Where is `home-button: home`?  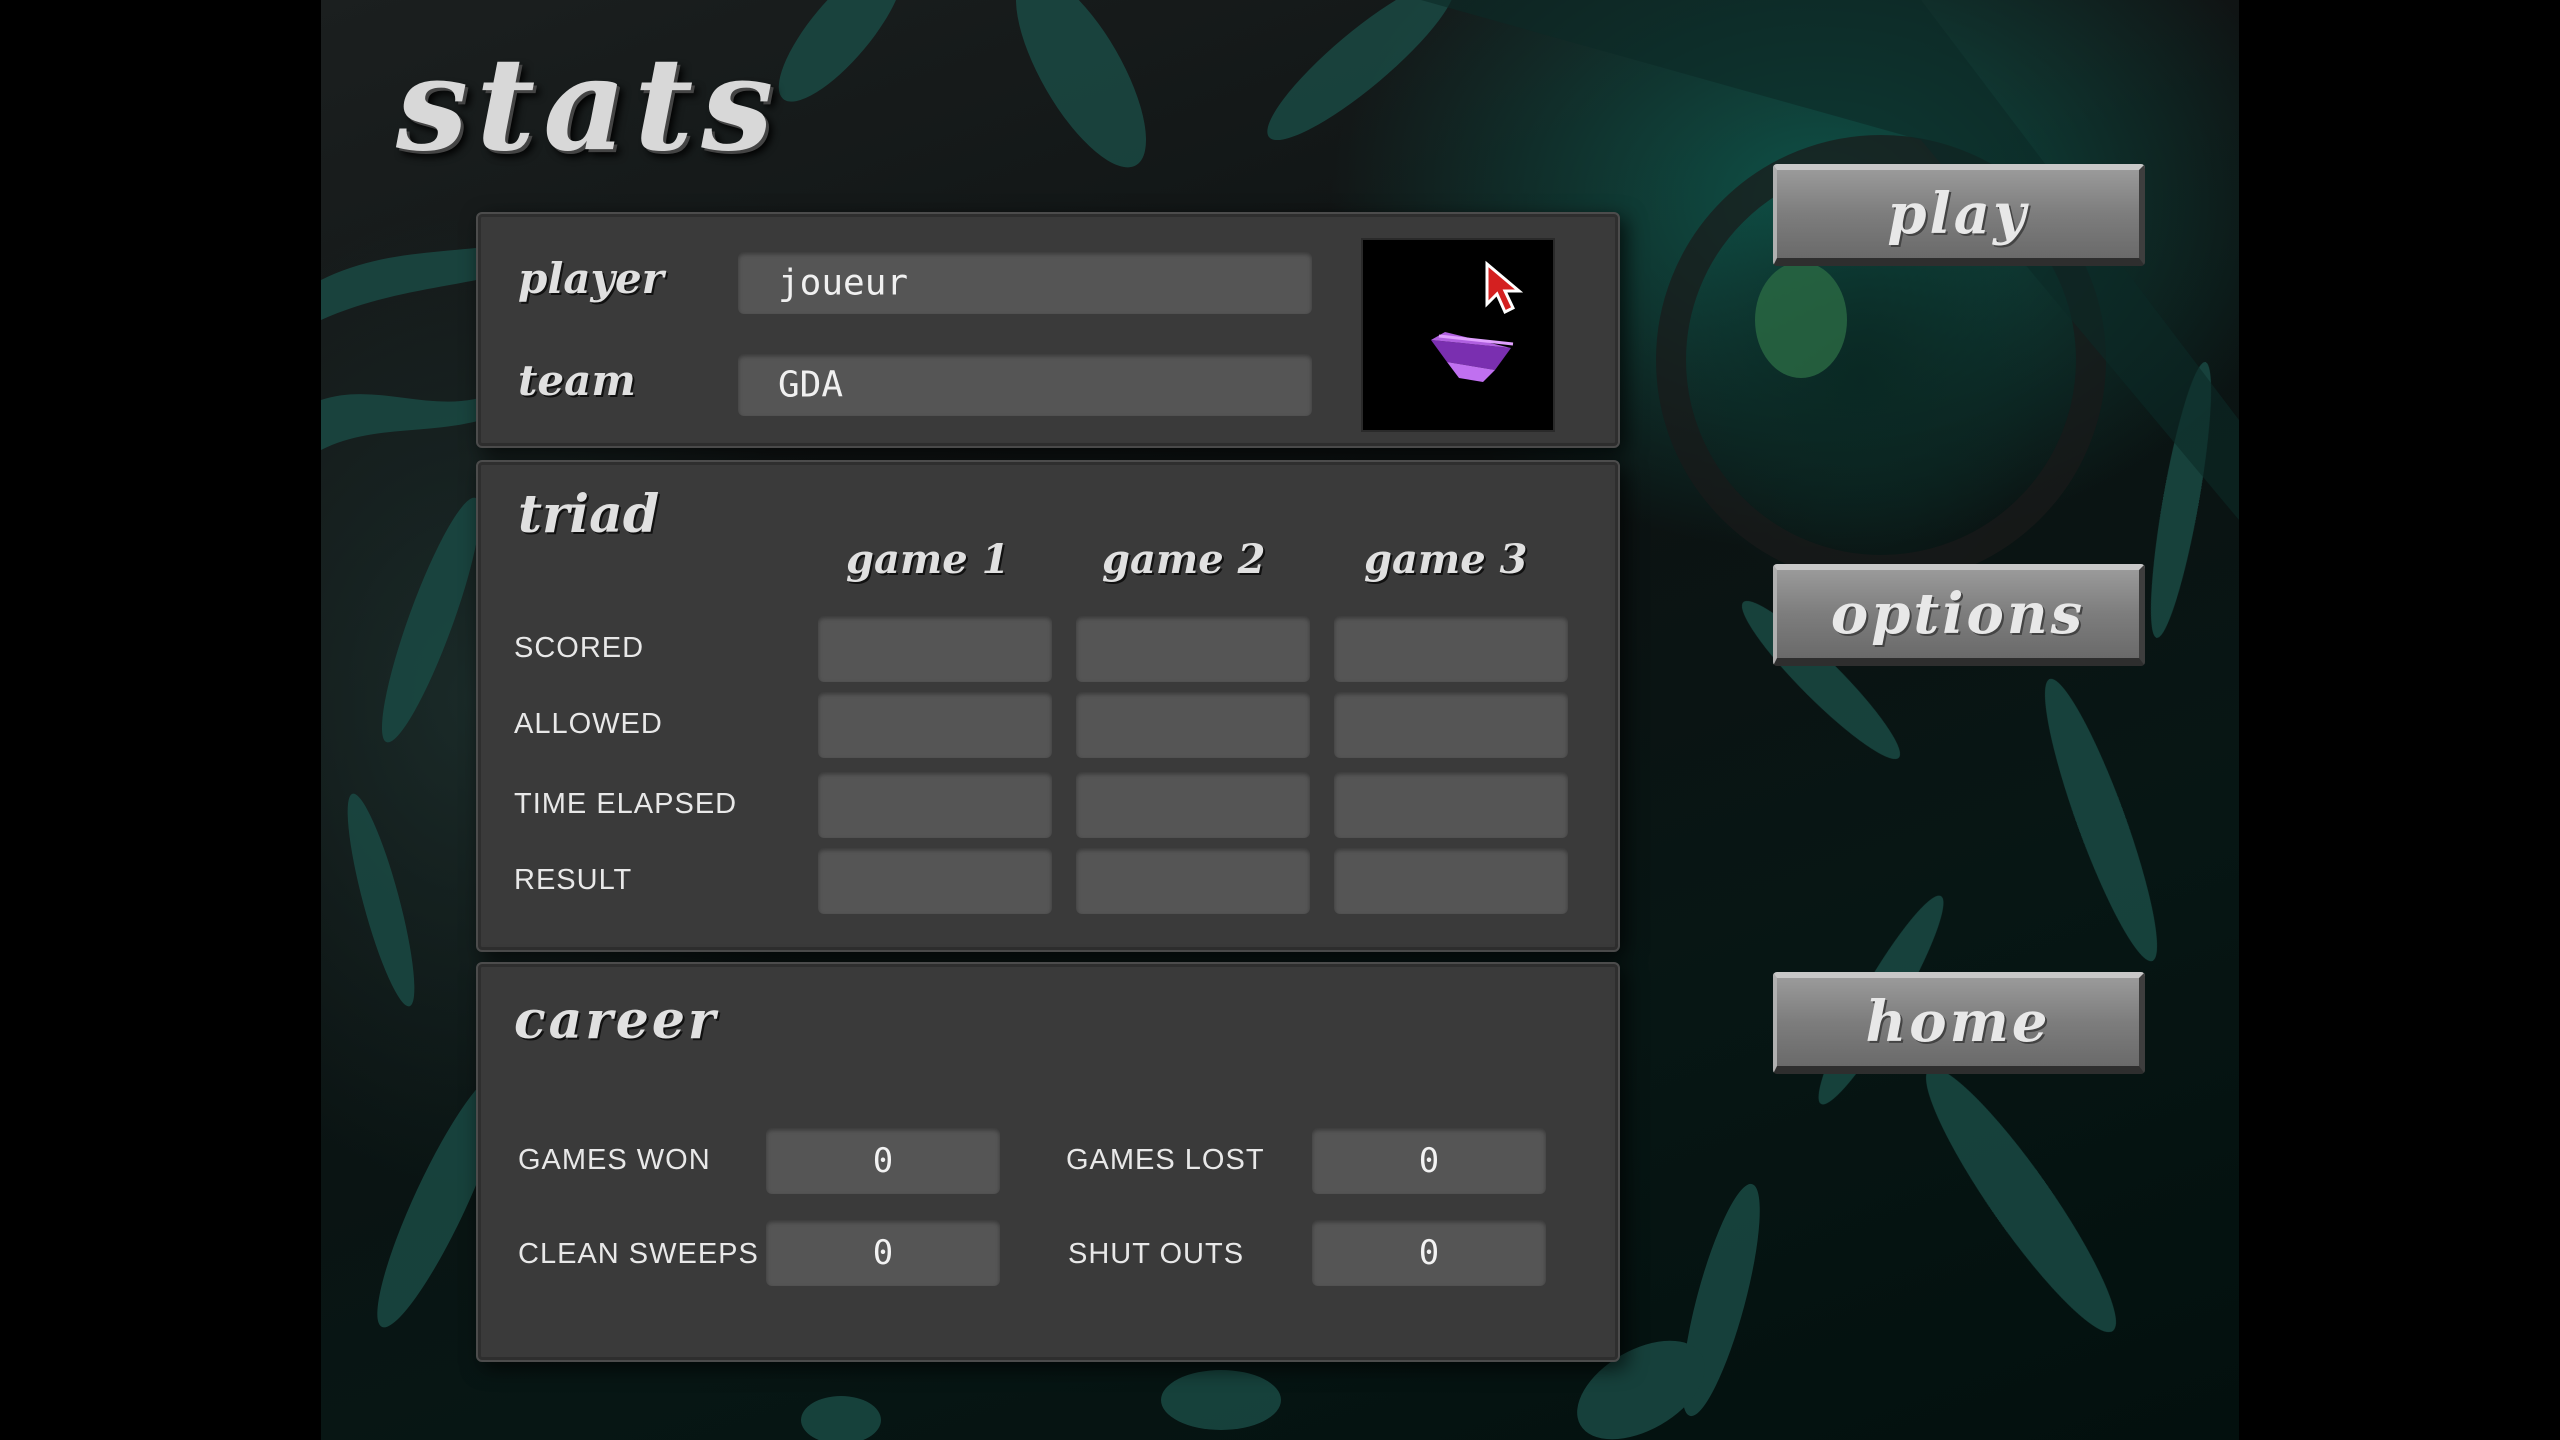 home-button: home is located at coordinates (1959, 1023).